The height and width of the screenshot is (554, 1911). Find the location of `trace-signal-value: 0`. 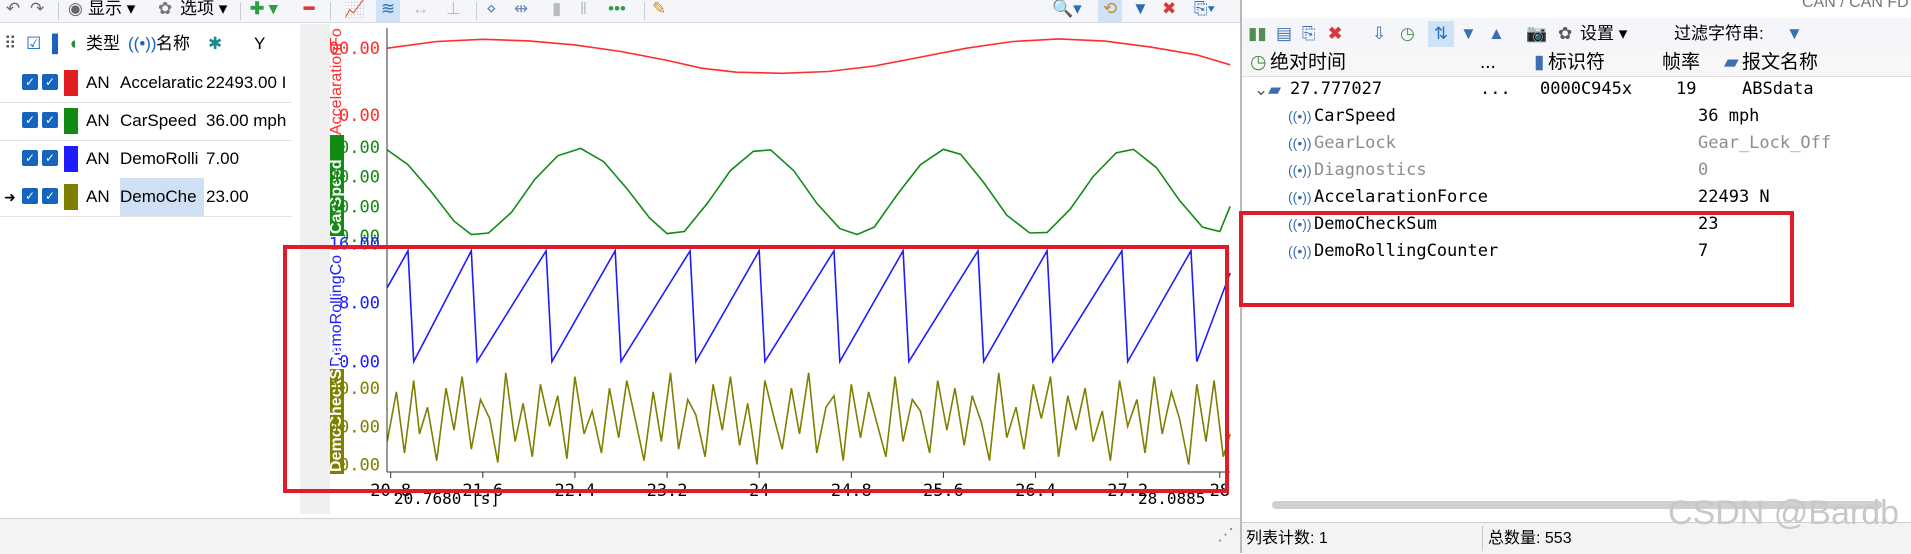

trace-signal-value: 0 is located at coordinates (1703, 170).